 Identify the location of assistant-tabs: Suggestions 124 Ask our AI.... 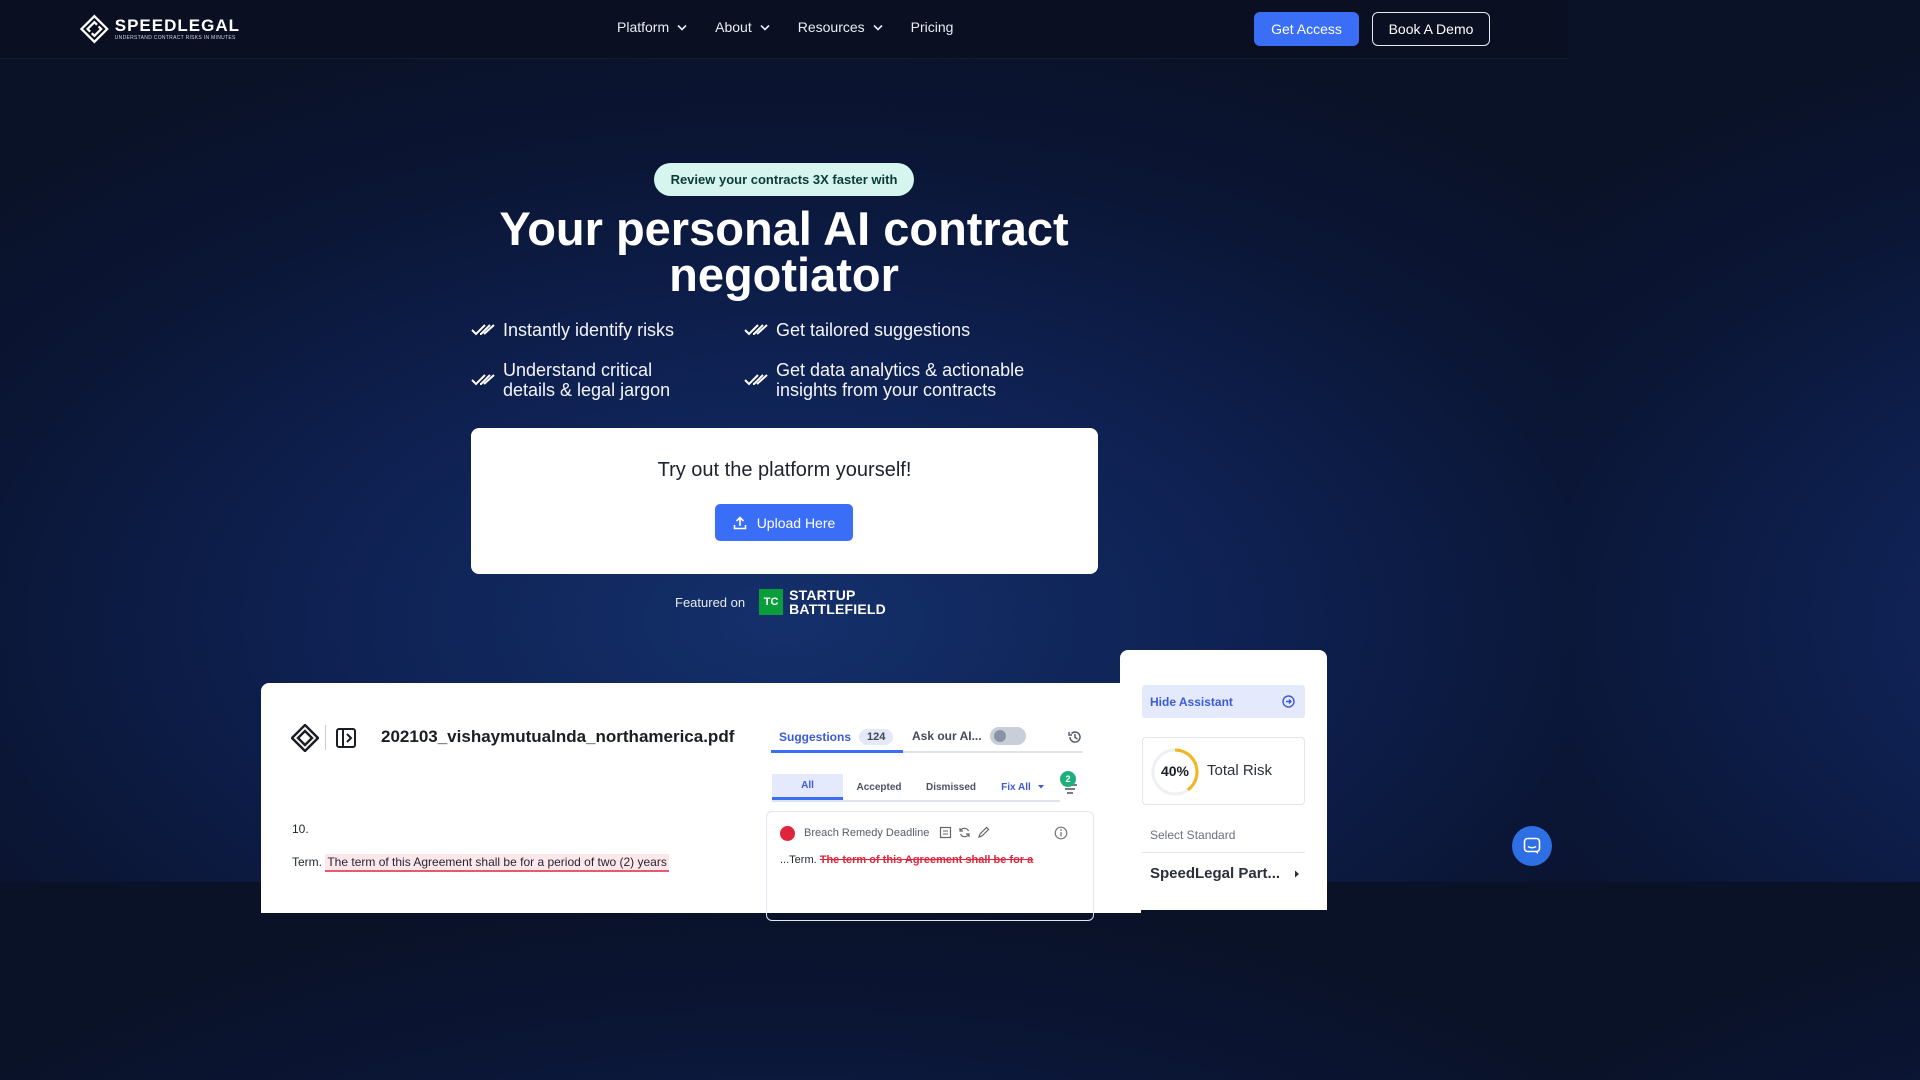
(927, 738).